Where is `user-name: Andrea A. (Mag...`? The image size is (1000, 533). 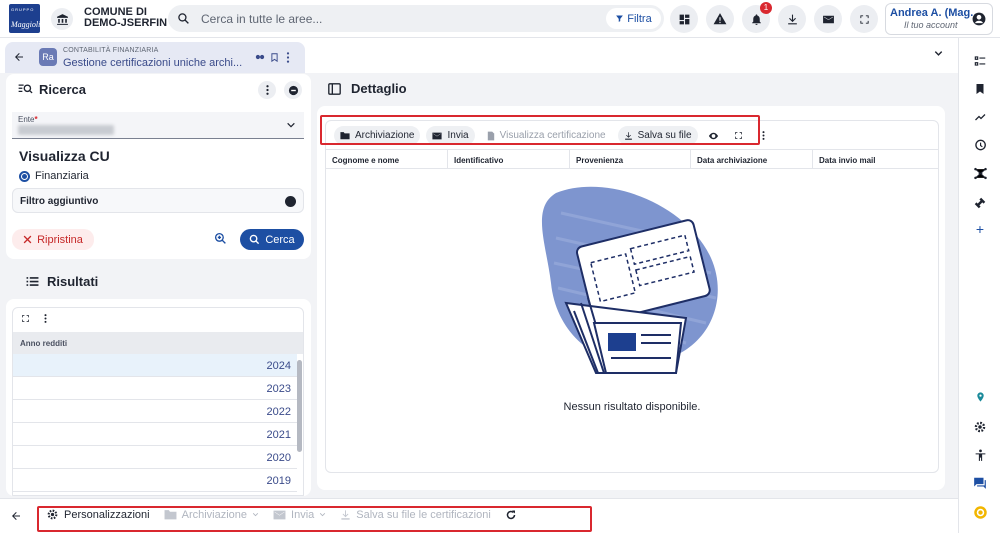
user-name: Andrea A. (Mag... is located at coordinates (935, 13).